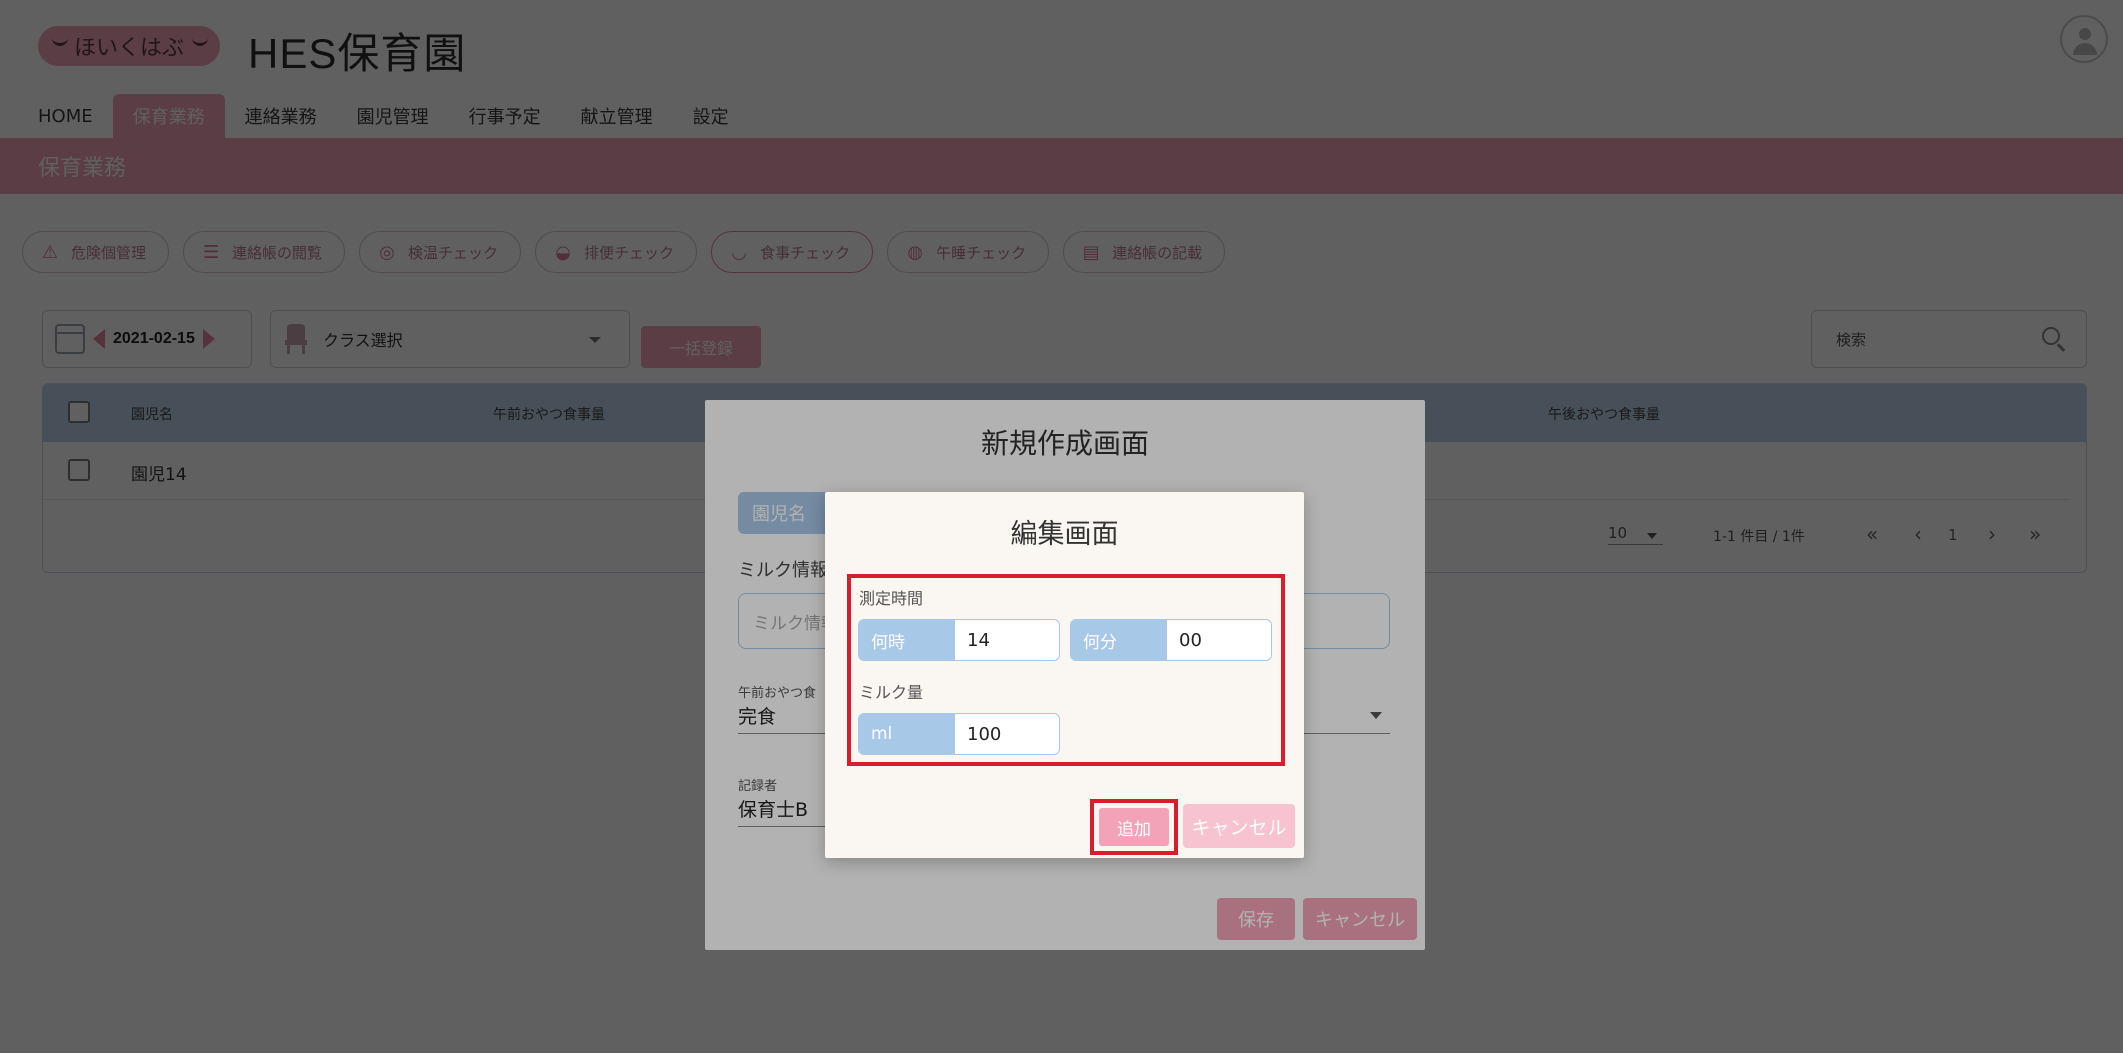 This screenshot has height=1053, width=2123. I want to click on add-button: 追加, so click(1134, 827).